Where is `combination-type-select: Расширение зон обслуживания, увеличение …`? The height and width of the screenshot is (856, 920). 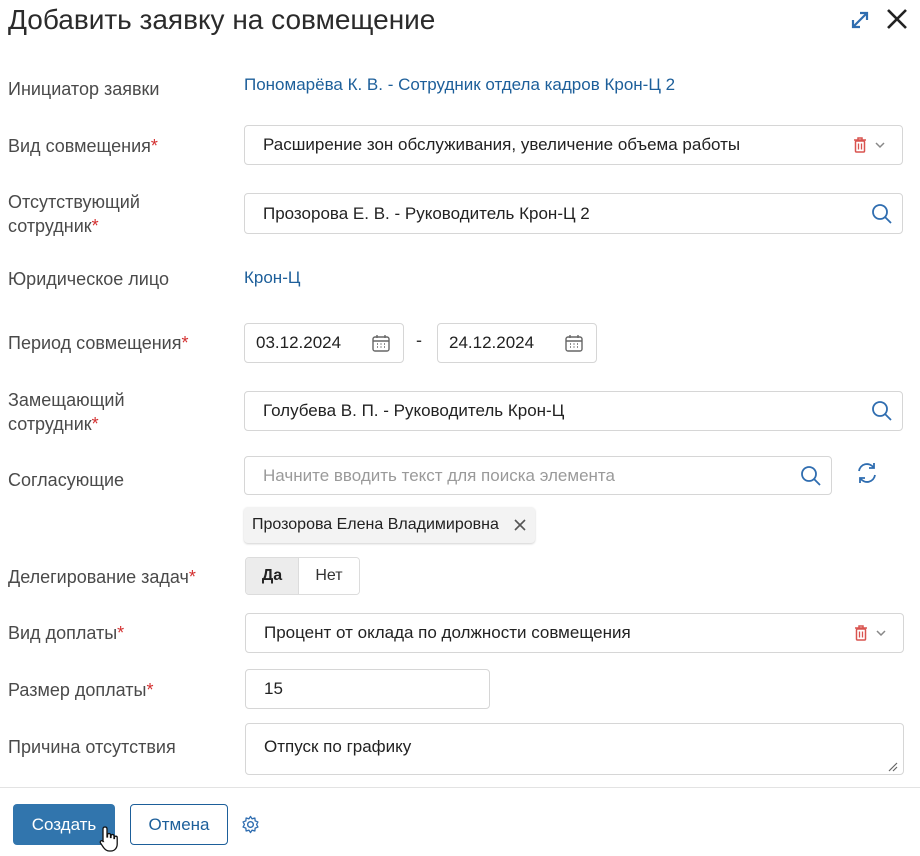 combination-type-select: Расширение зон обслуживания, увеличение … is located at coordinates (573, 145).